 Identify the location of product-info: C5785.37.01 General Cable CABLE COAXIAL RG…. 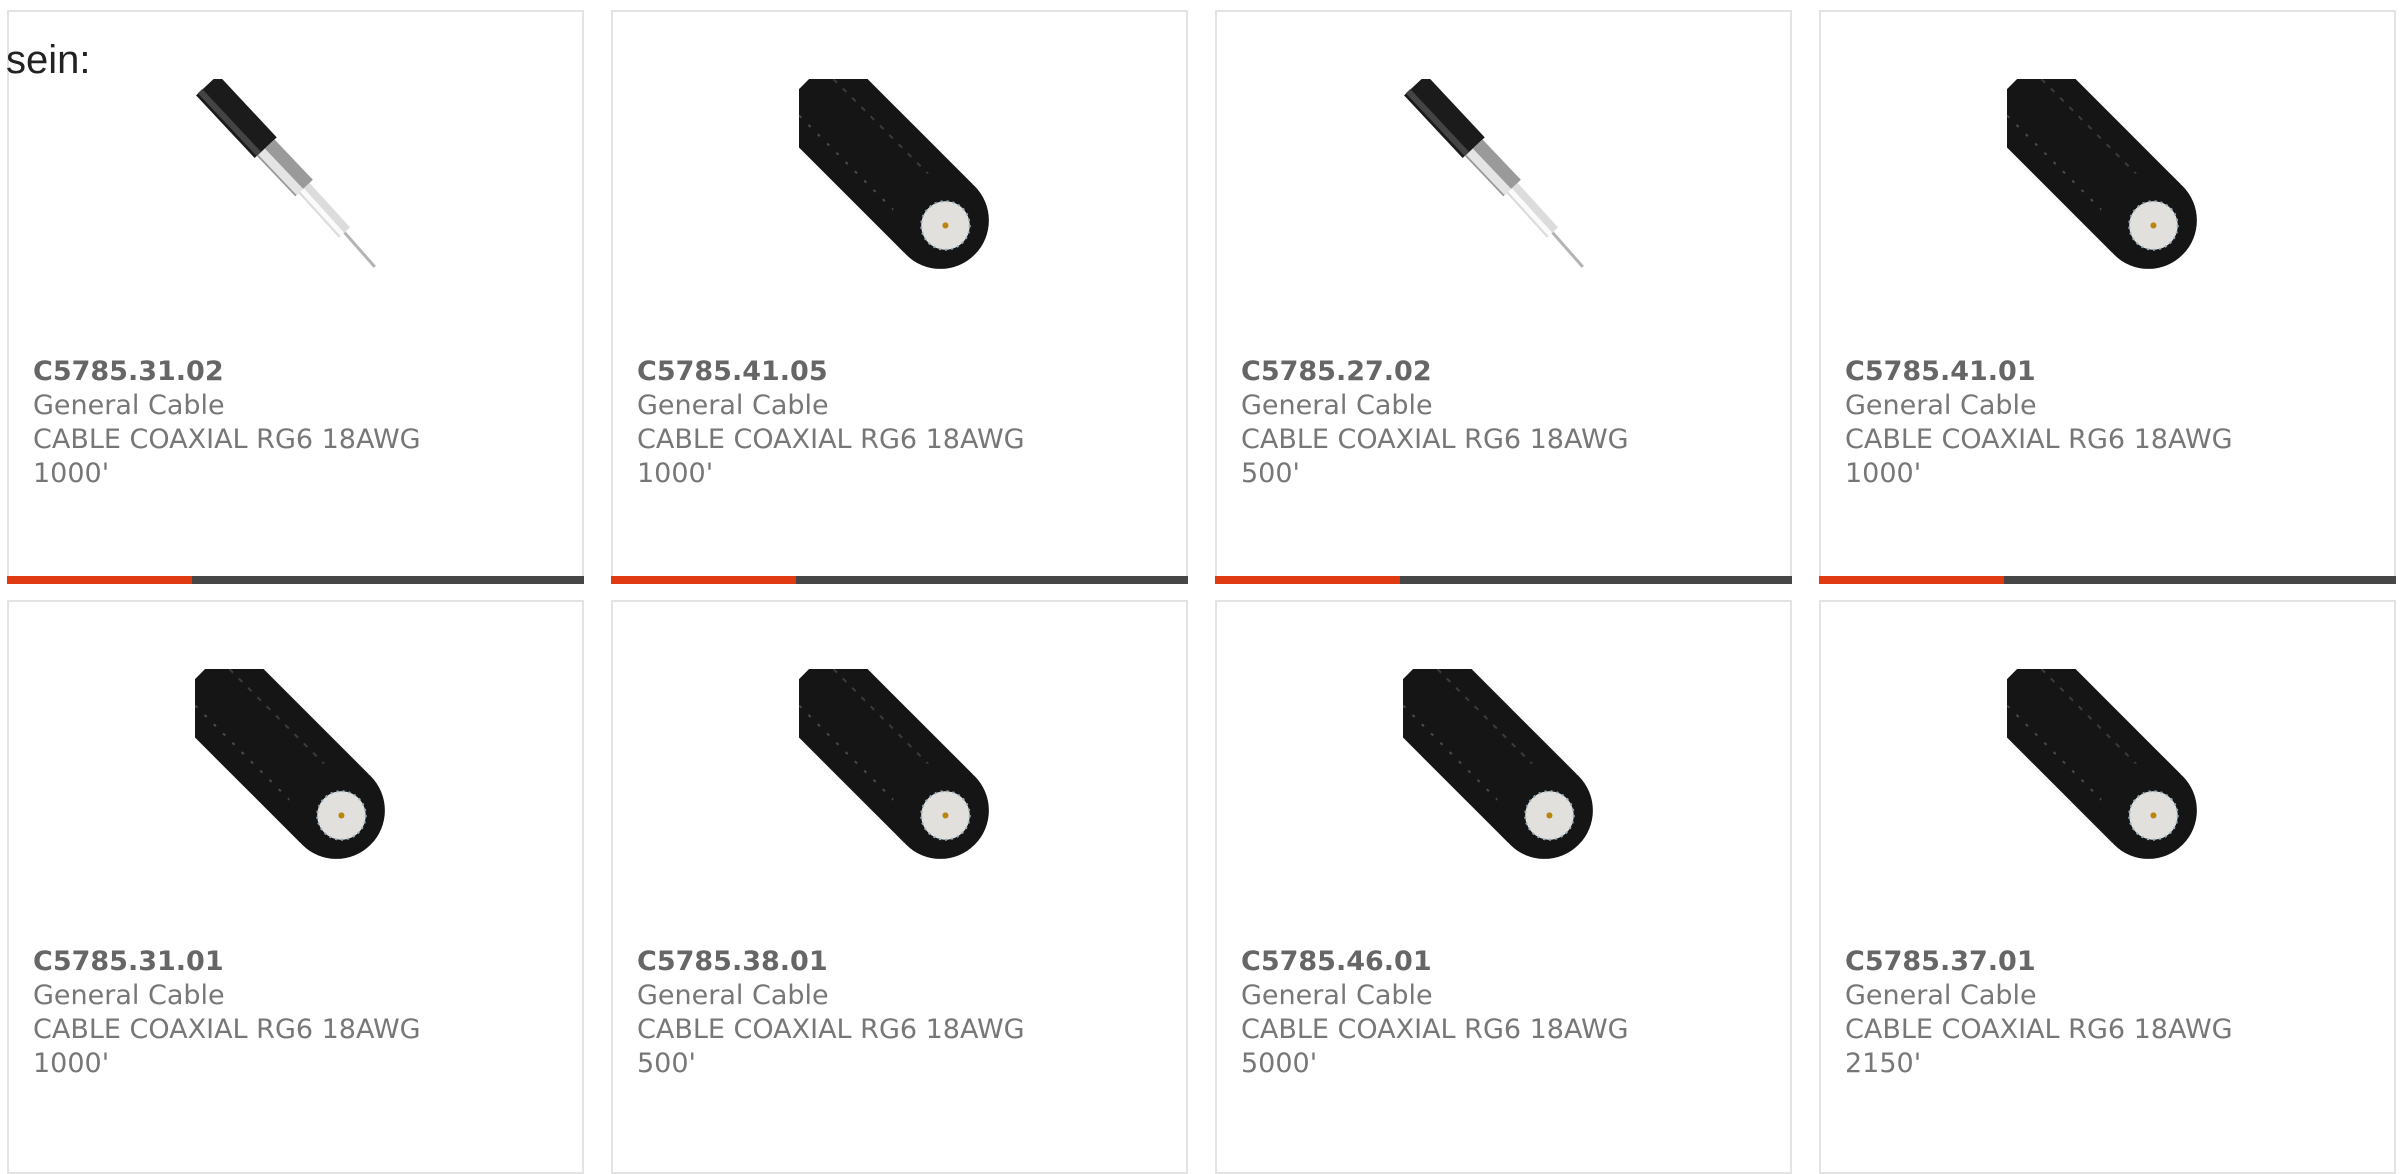
(2055, 1013).